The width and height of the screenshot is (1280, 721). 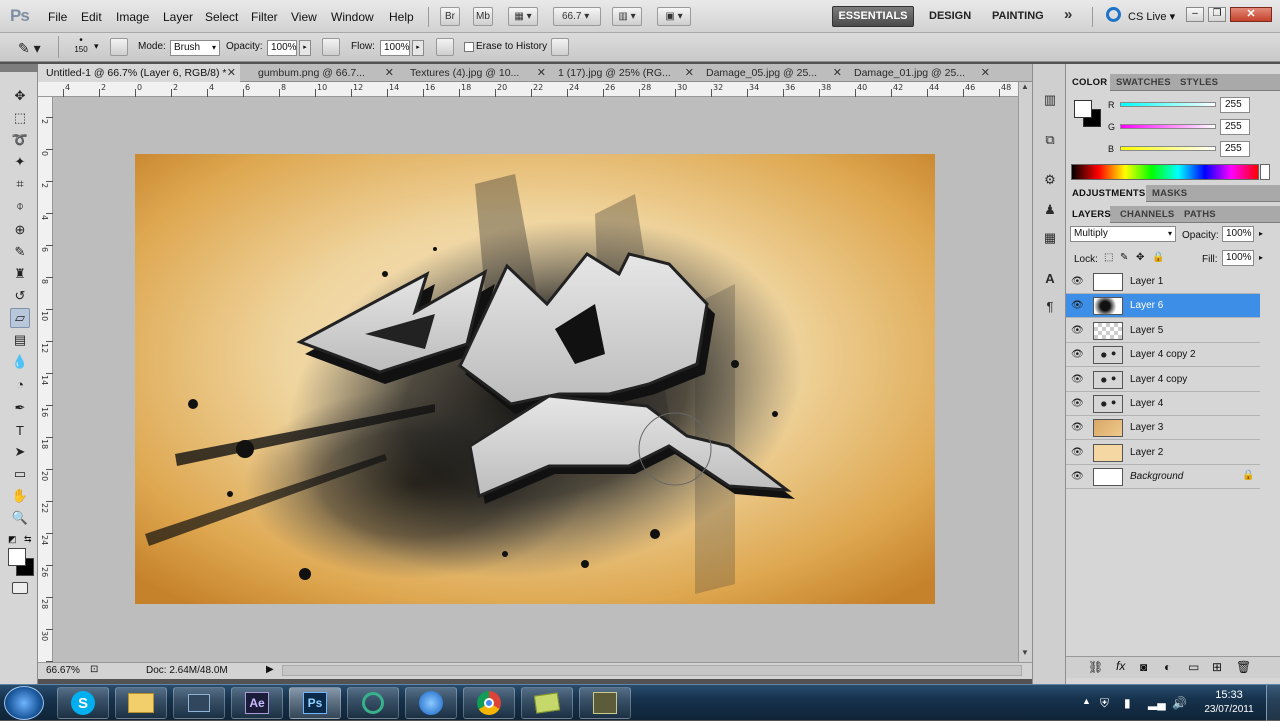 I want to click on type-tool-icon: T, so click(x=20, y=430).